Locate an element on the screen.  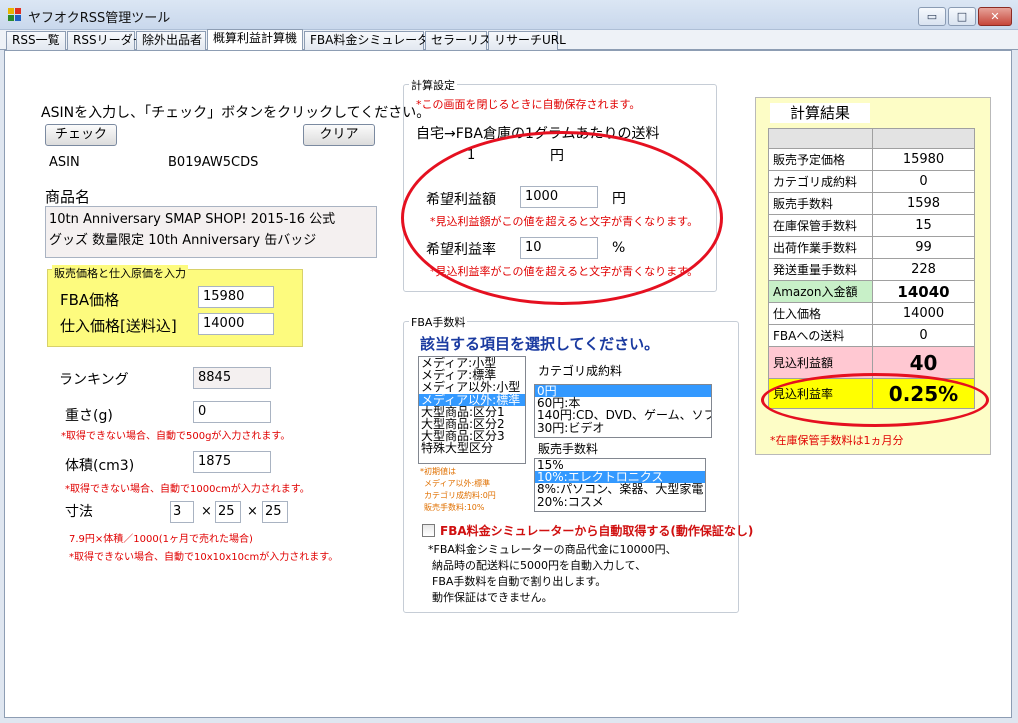
price-input-group: 販売価格と仕入原価を入力 FBA価格 15980 仕入価格[送料込] 14000 is located at coordinates (175, 306).